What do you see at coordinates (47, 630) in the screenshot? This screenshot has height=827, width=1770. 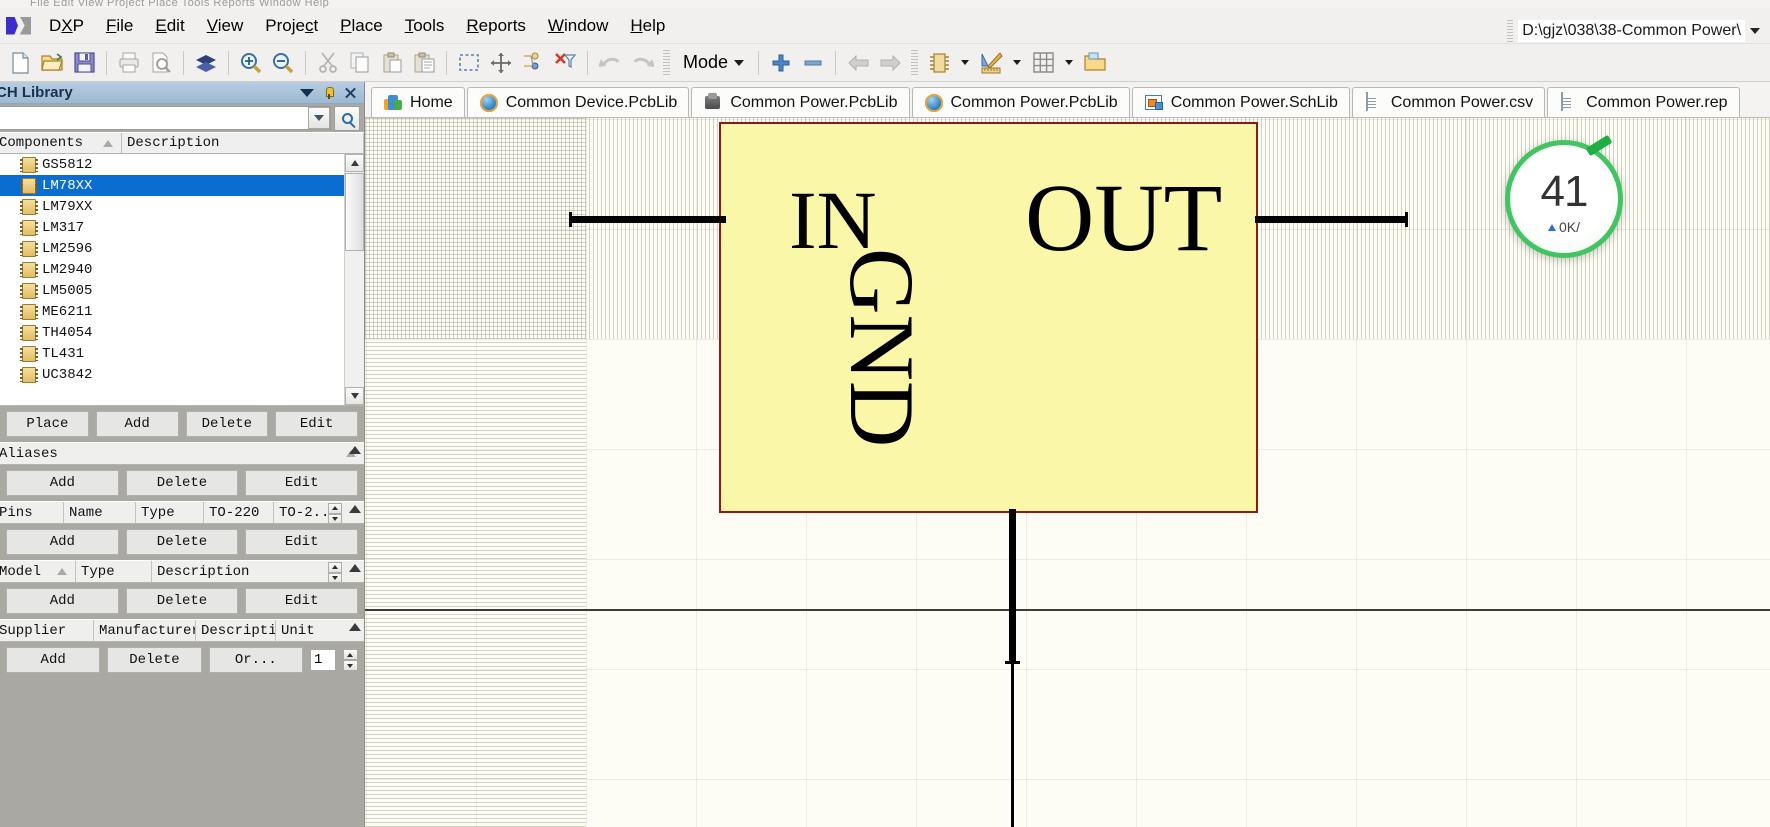 I see `column-supplier: Supplier` at bounding box center [47, 630].